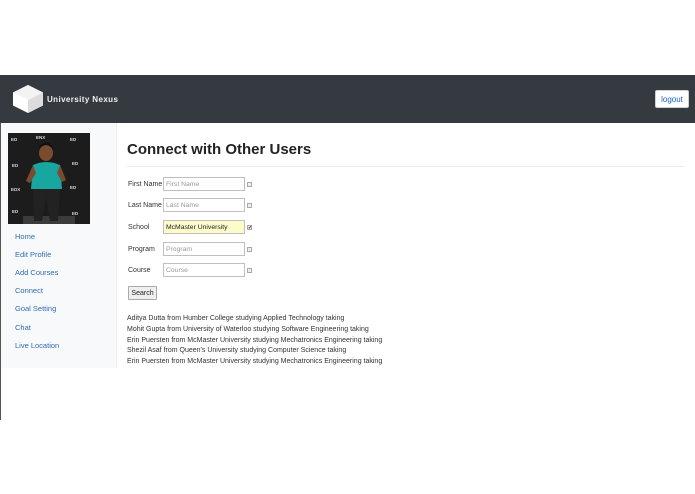  I want to click on hexagon-logo-icon, so click(28, 99).